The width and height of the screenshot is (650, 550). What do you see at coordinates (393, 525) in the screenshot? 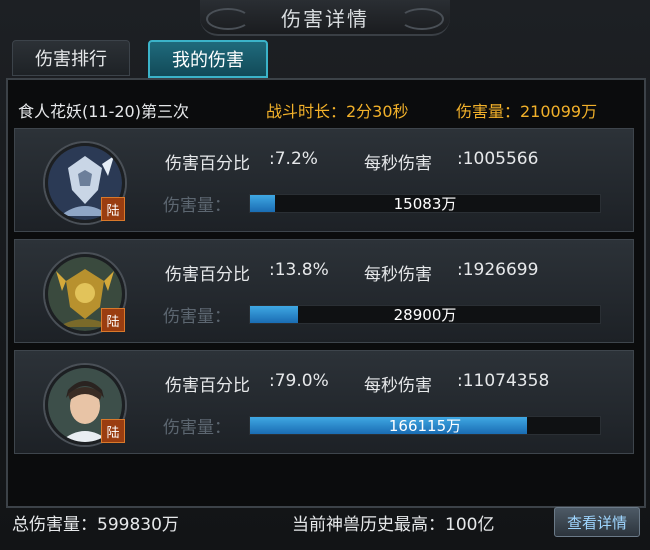
I see `history-record: 当前神兽历史最高：100亿` at bounding box center [393, 525].